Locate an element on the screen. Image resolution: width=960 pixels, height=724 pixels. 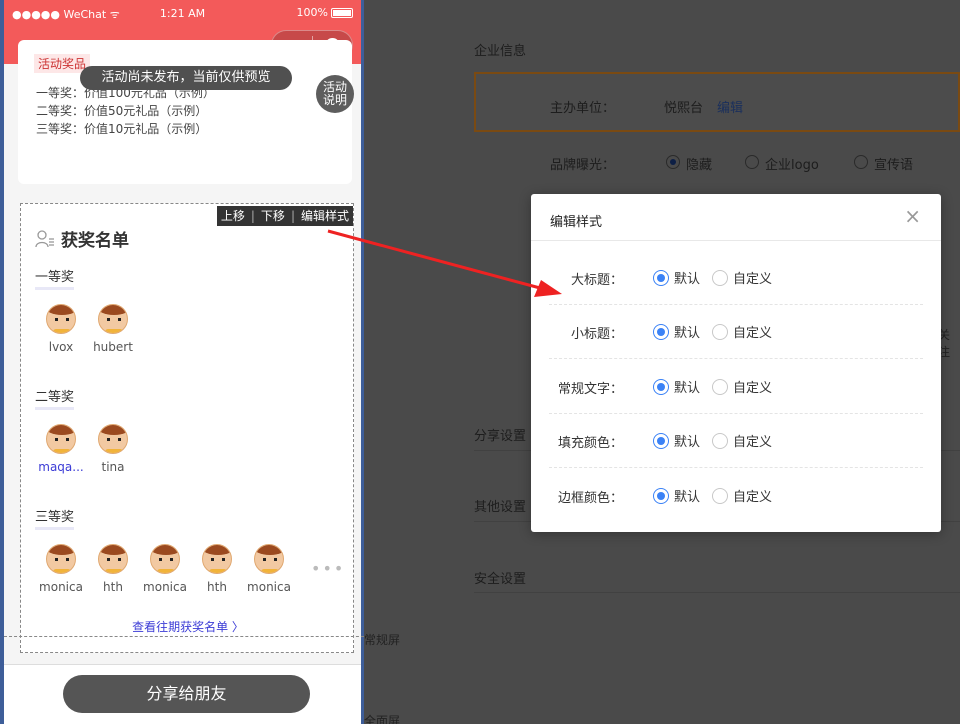
annotation-arrow-icon is located at coordinates (444, 263).